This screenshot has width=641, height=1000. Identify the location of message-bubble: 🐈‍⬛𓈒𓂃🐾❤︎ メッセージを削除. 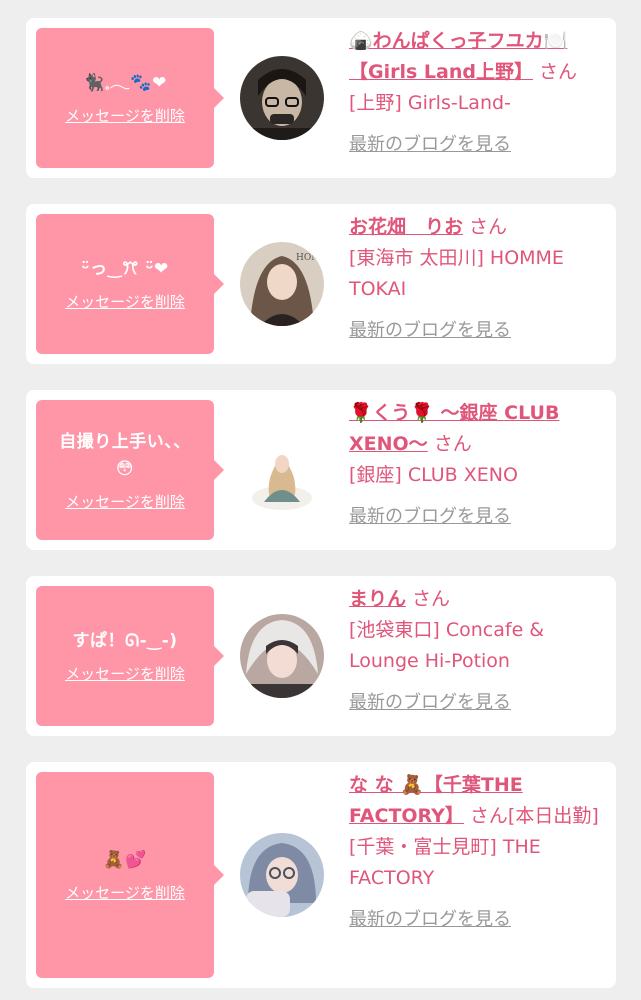
(130, 98).